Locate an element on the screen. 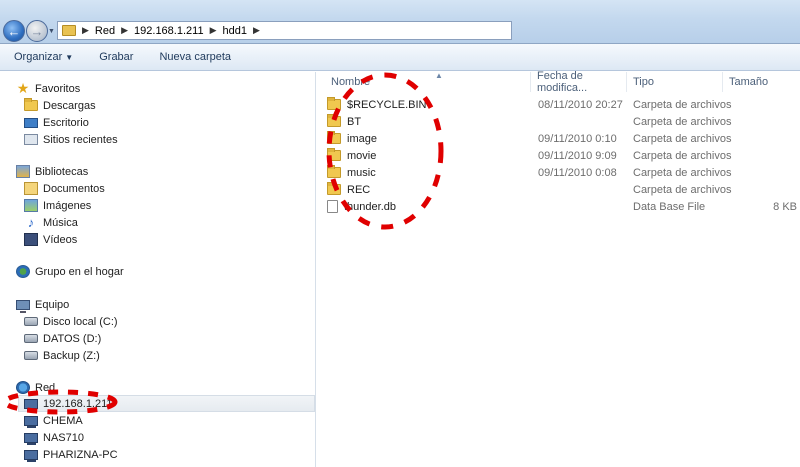 This screenshot has width=800, height=467. file-name: movie is located at coordinates (362, 155).